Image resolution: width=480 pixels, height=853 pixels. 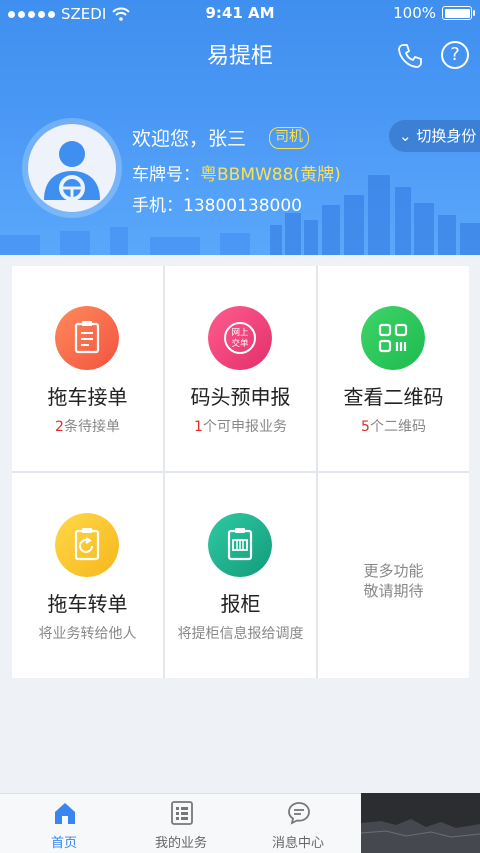 What do you see at coordinates (240, 397) in the screenshot?
I see `feature-title: 码头预申报` at bounding box center [240, 397].